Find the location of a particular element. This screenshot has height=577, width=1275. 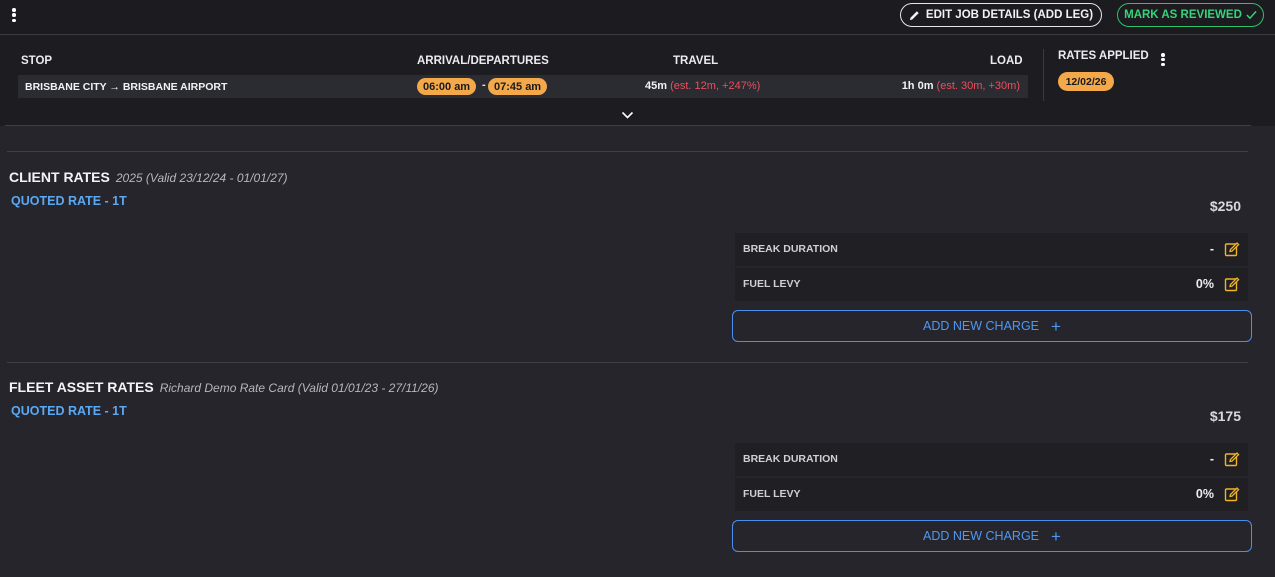

client-rates-heading: CLIENT RATES is located at coordinates (59, 177).